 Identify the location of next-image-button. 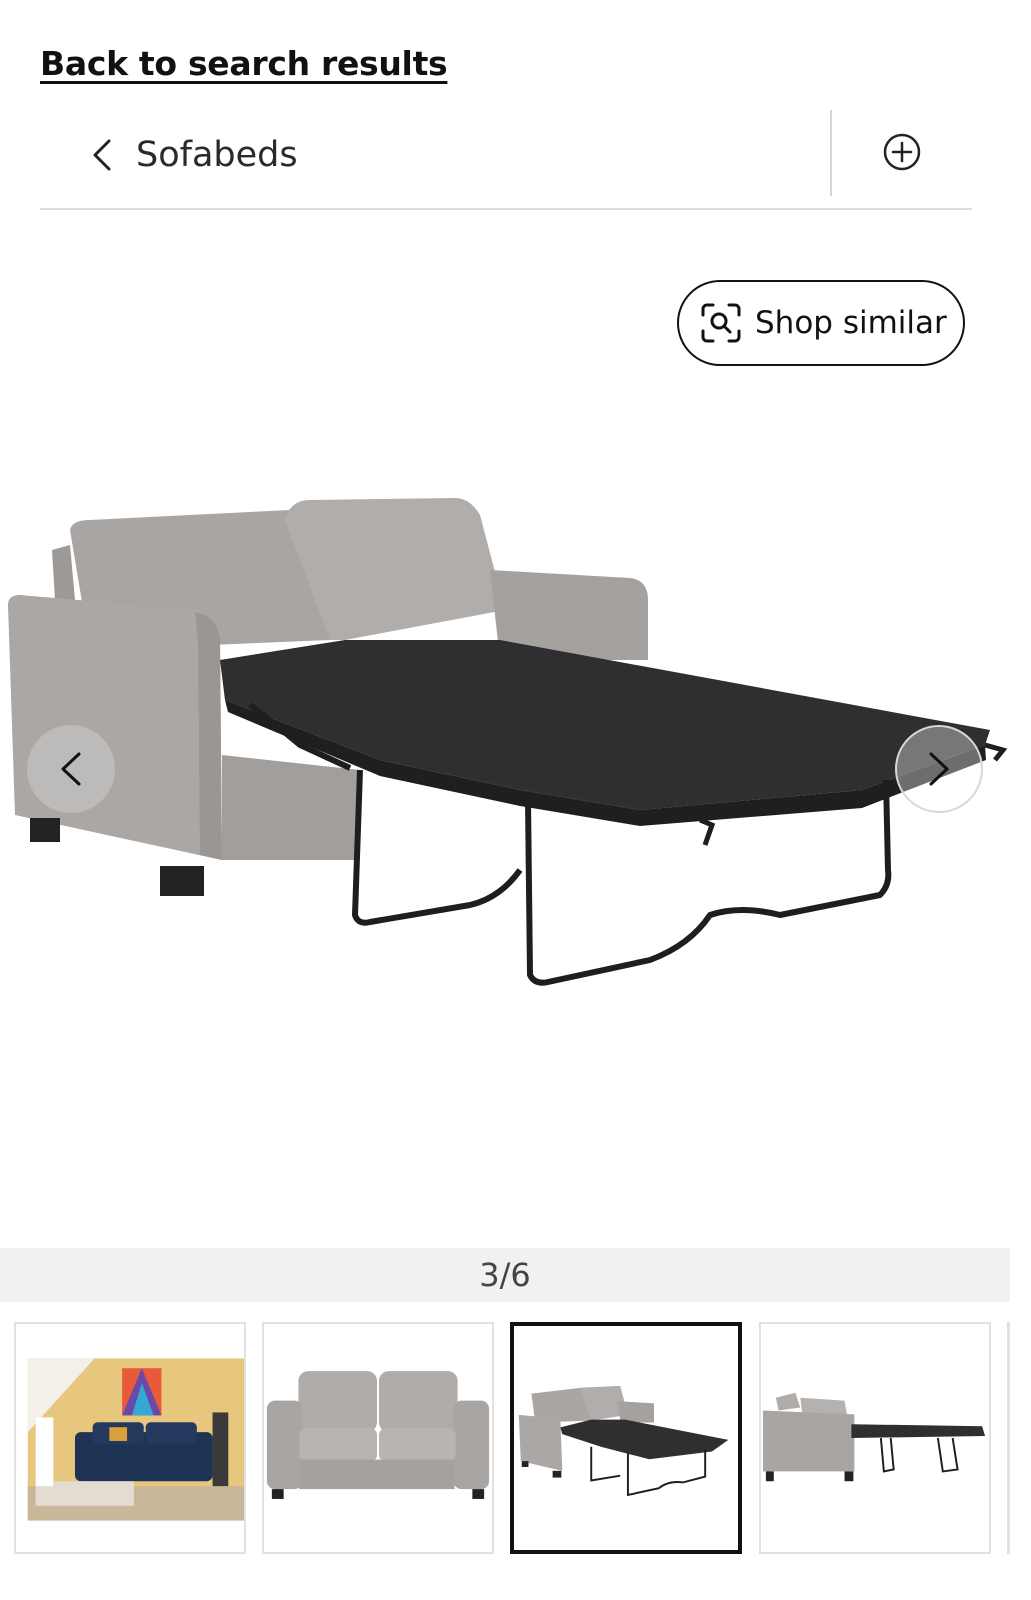
(939, 769).